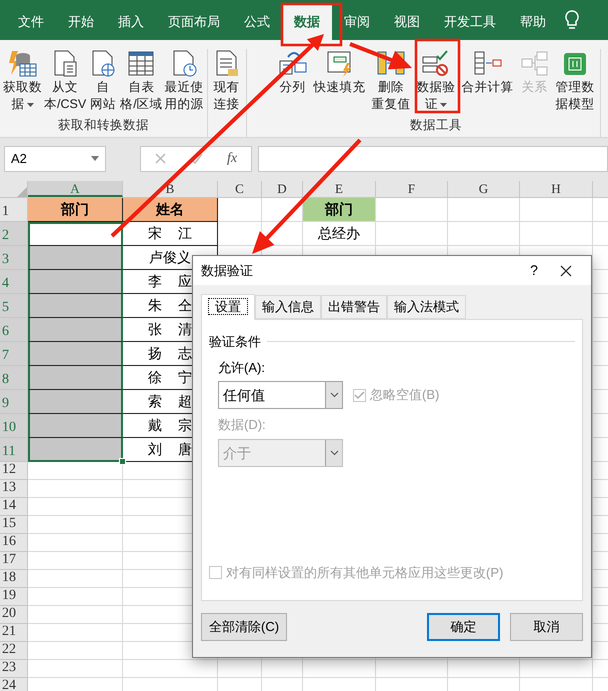 The image size is (608, 691). What do you see at coordinates (75, 189) in the screenshot?
I see `column-header: A` at bounding box center [75, 189].